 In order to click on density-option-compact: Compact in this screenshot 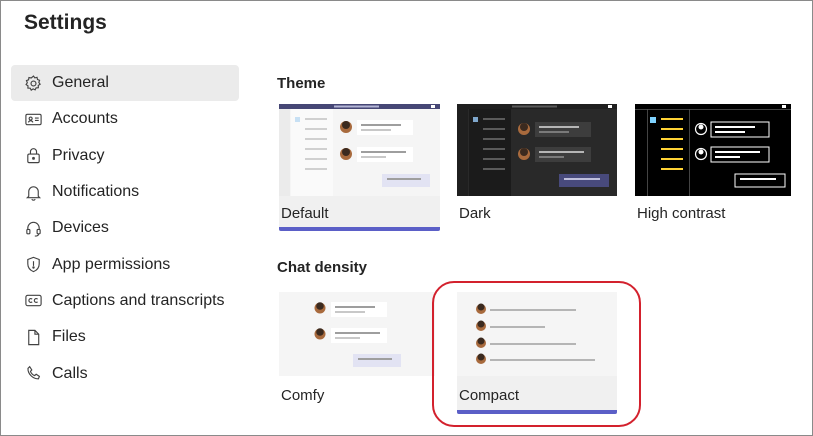, I will do `click(537, 353)`.